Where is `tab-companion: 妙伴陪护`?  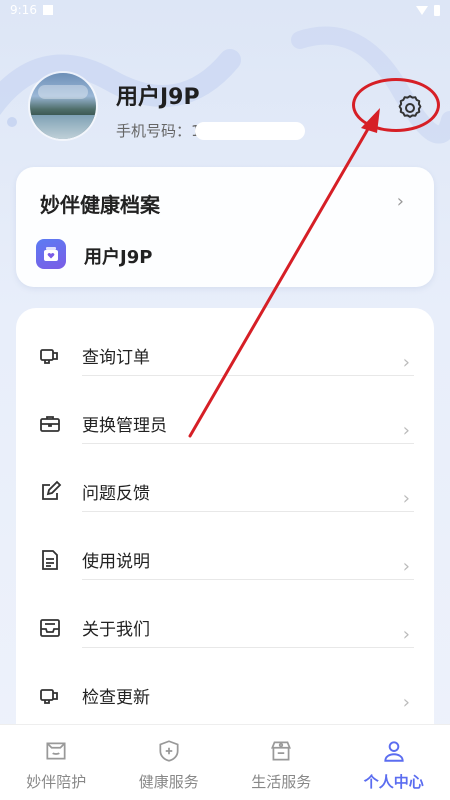 tab-companion: 妙伴陪护 is located at coordinates (56, 762).